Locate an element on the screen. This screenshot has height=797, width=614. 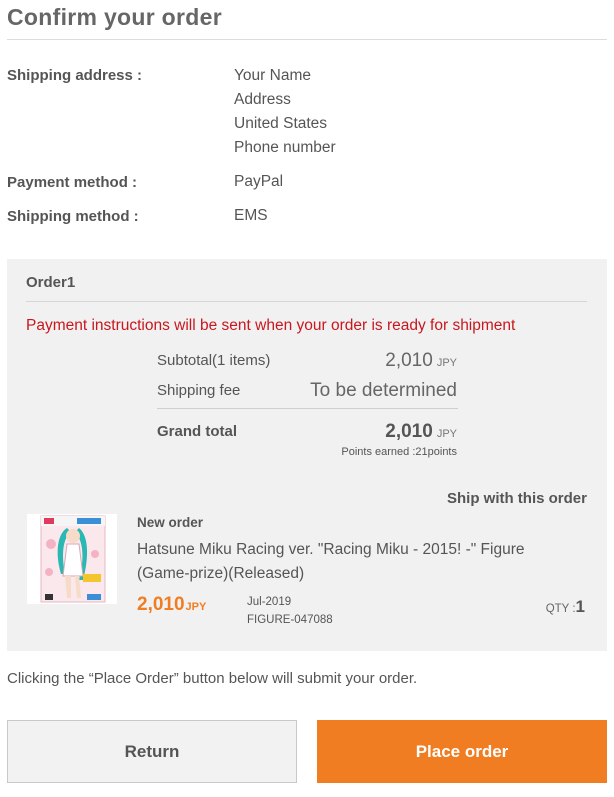
item-price-amount: 2,010 is located at coordinates (161, 604).